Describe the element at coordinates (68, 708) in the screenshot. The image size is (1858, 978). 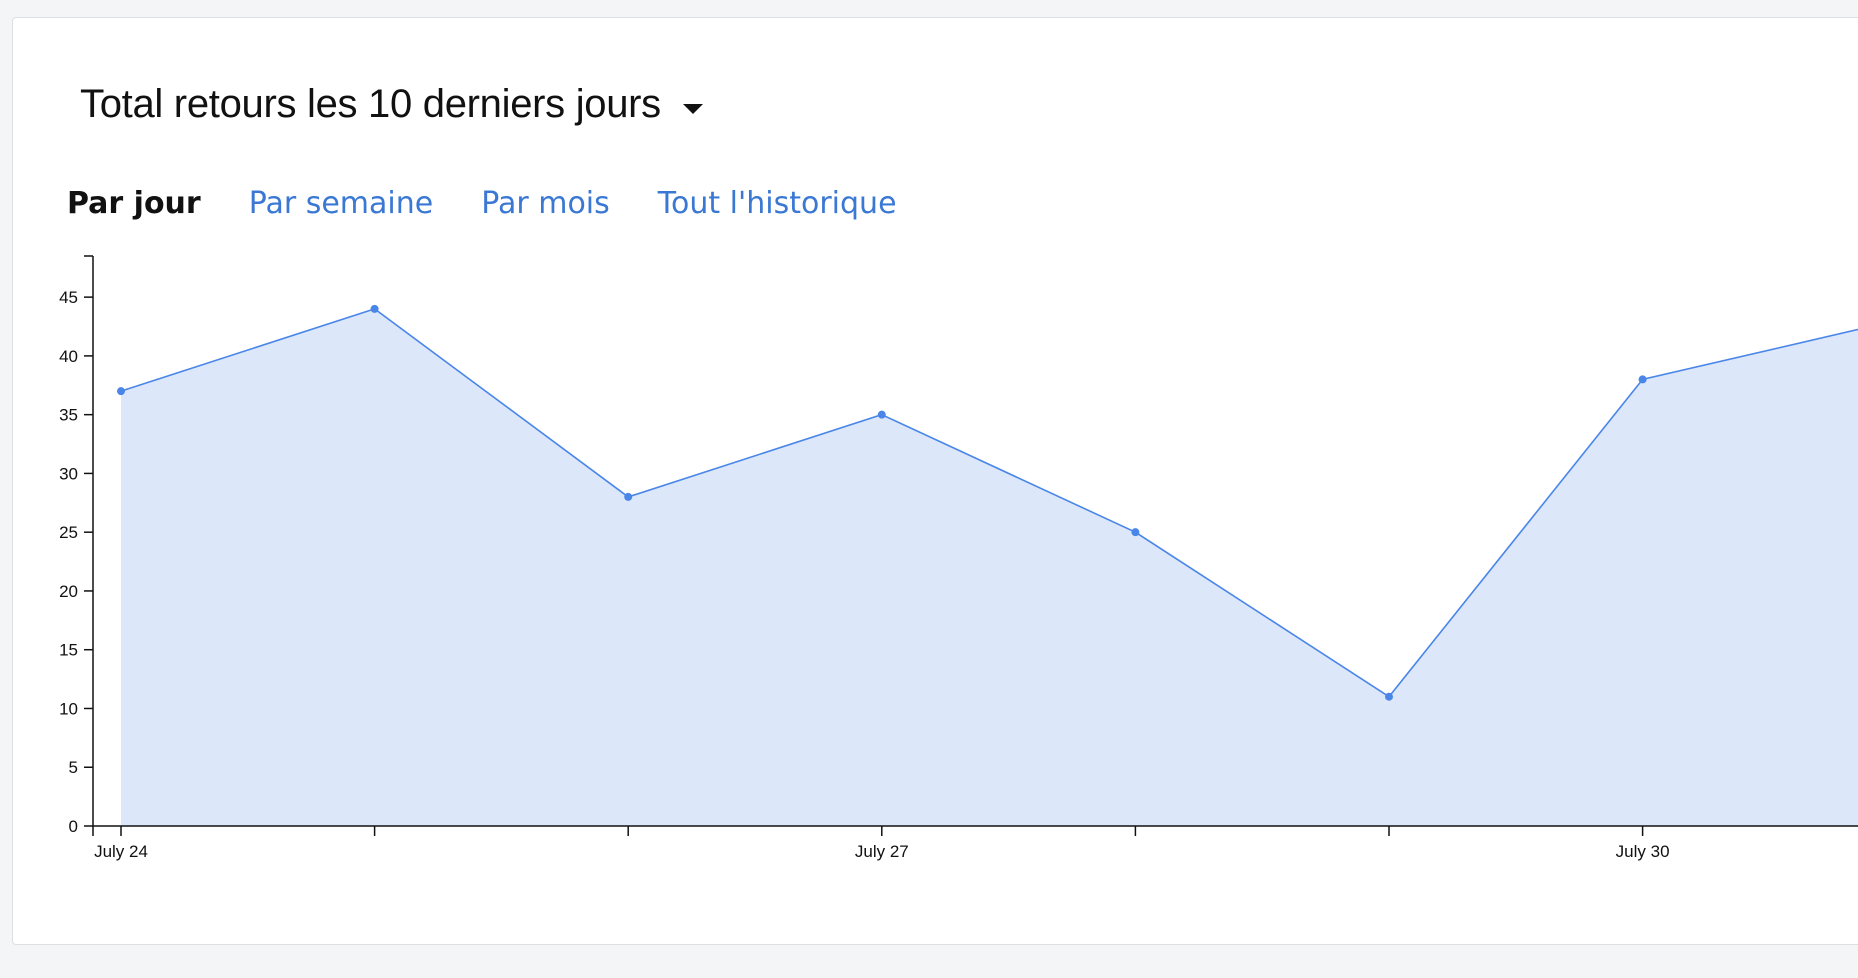
I see `y-tick-label: 10` at that location.